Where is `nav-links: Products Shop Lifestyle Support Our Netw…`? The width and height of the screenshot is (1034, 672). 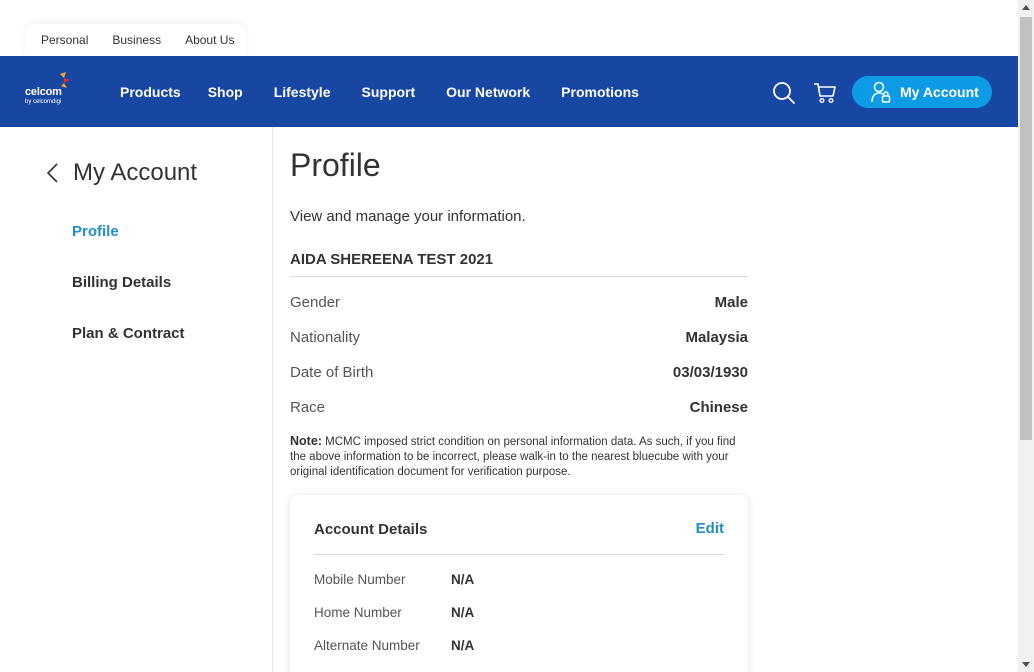
nav-links: Products Shop Lifestyle Support Our Netw… is located at coordinates (379, 91).